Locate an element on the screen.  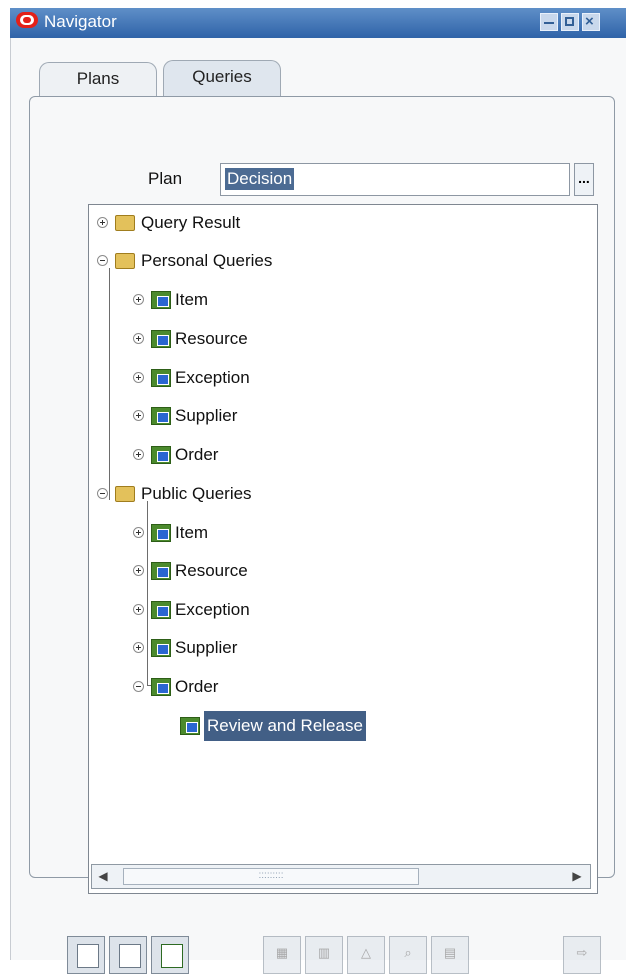
tab-plans: Plans is located at coordinates (98, 79).